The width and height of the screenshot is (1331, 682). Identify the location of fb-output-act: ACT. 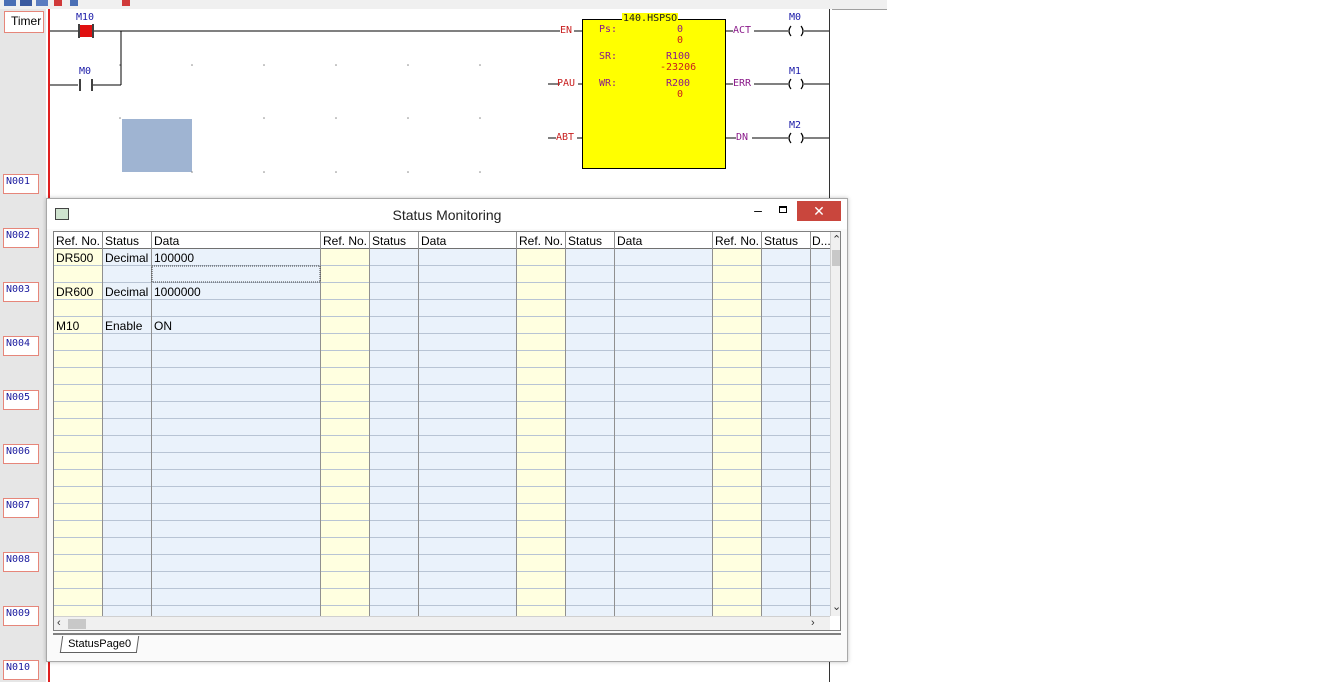
(742, 30).